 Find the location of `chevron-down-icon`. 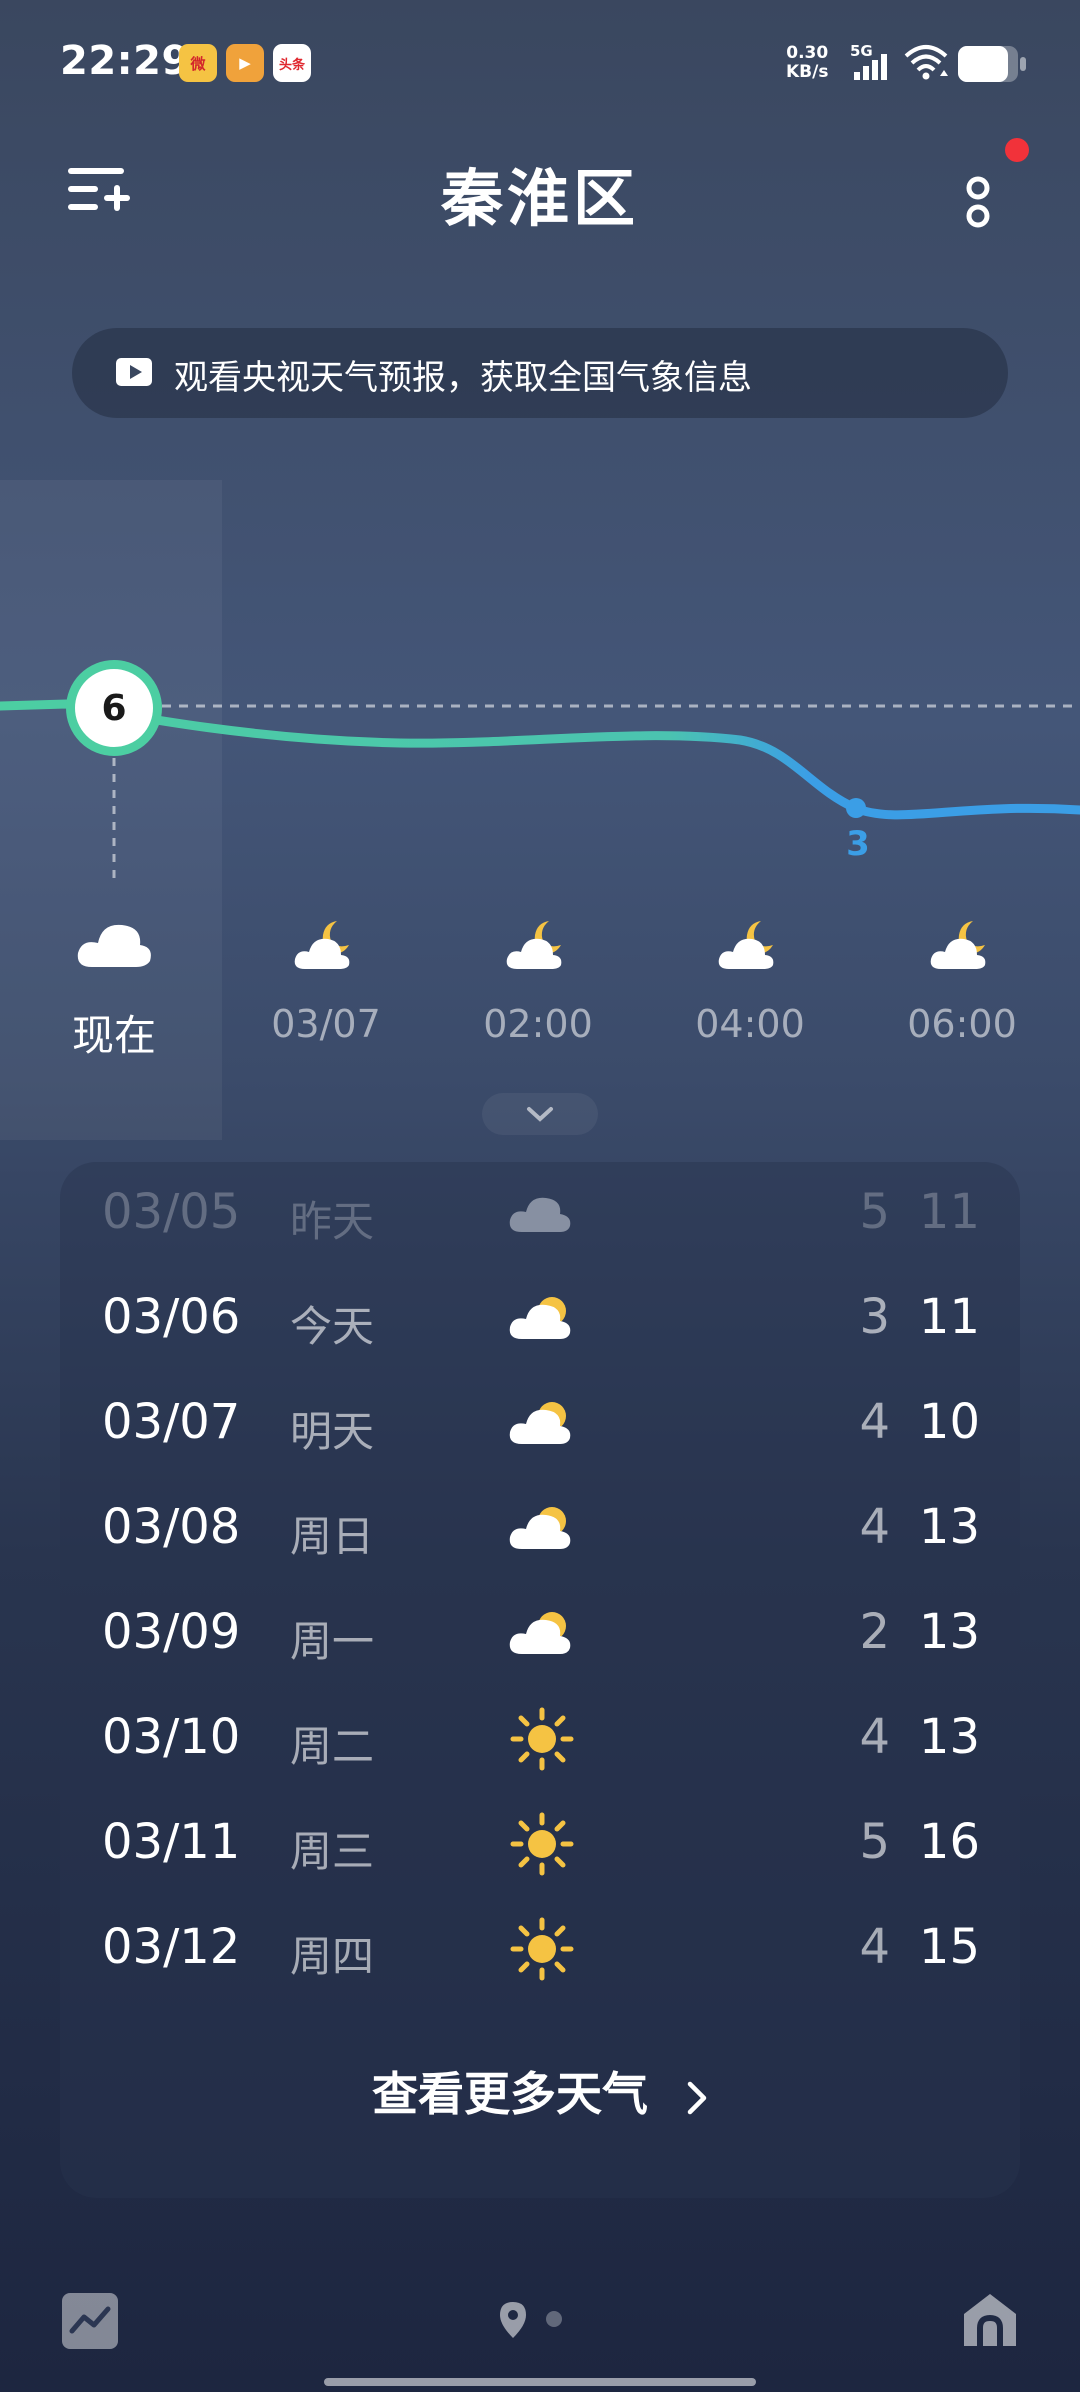

chevron-down-icon is located at coordinates (540, 1114).